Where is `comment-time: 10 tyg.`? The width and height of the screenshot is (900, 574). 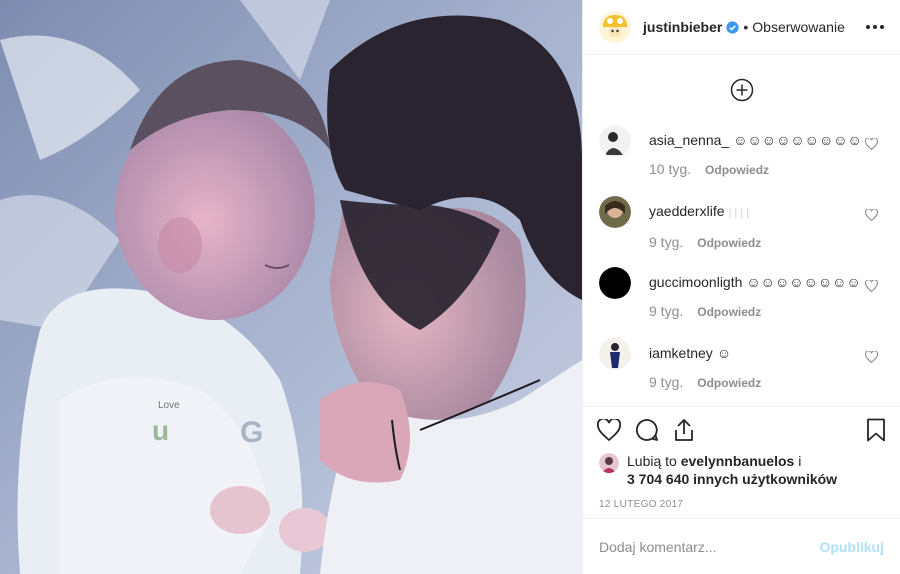 comment-time: 10 tyg. is located at coordinates (670, 169).